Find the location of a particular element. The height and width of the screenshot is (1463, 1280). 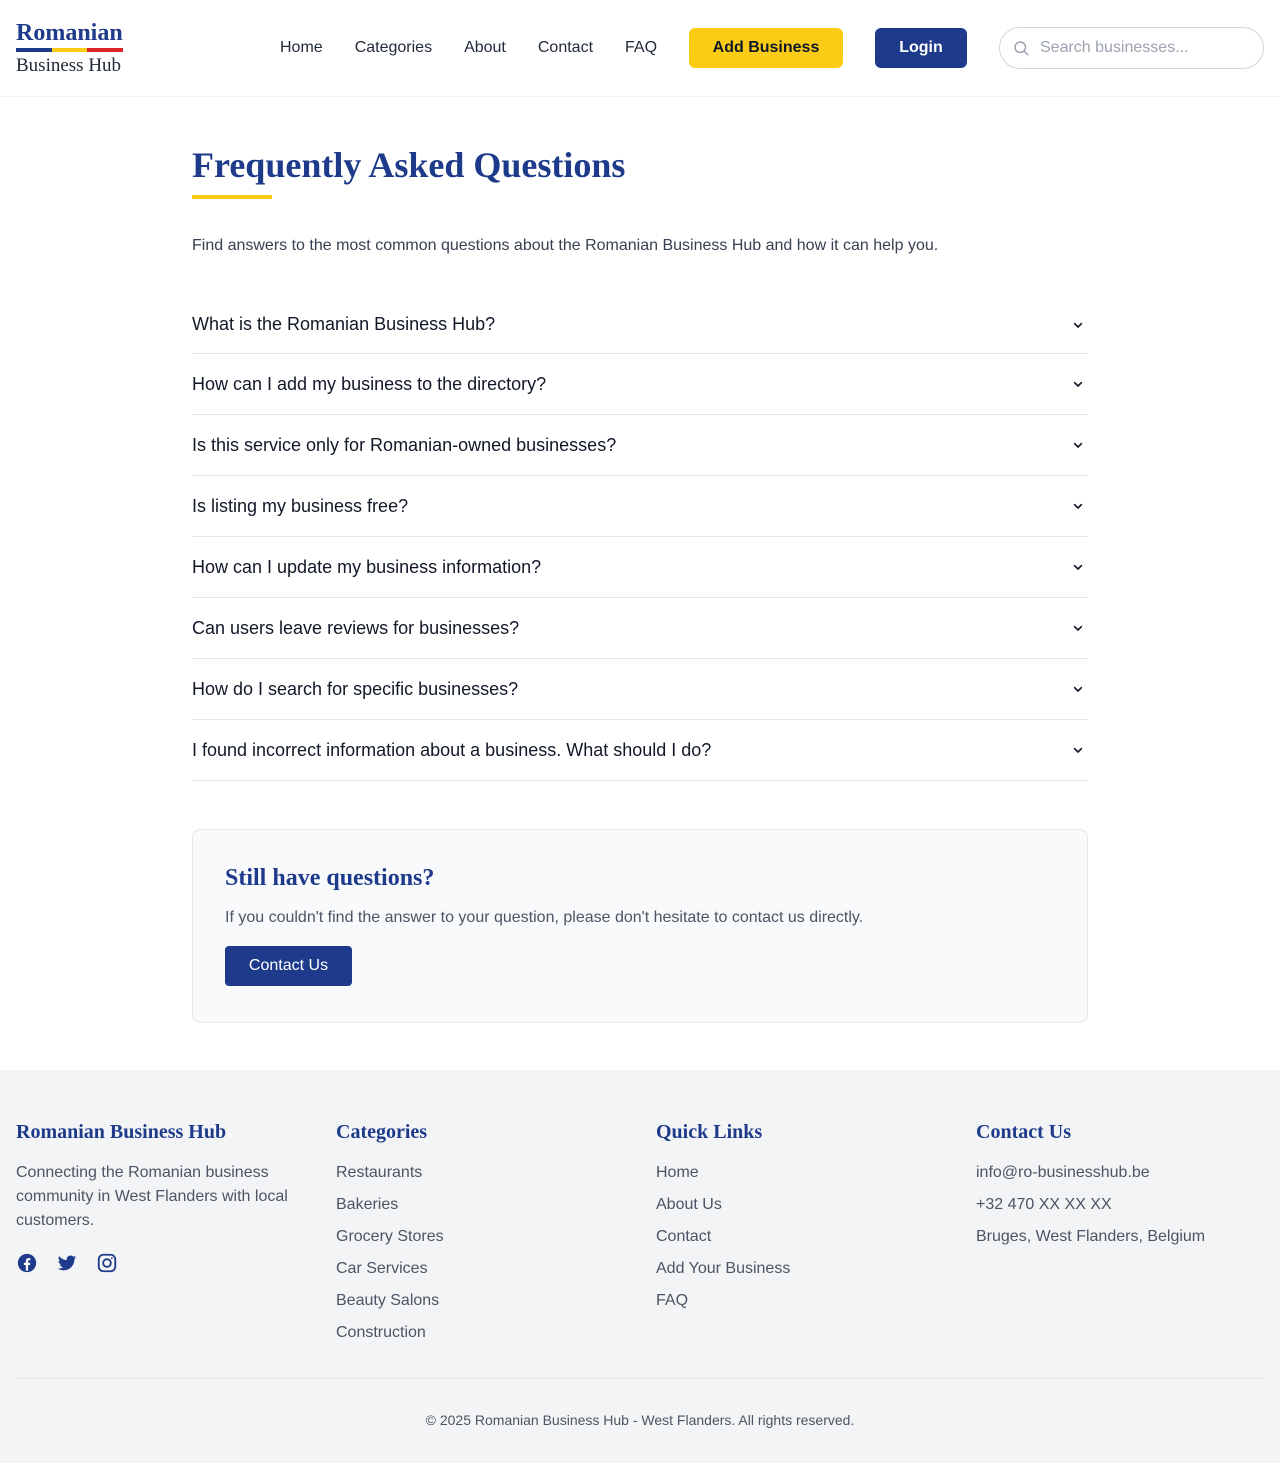

main-nav: Home Categories About Contact FAQ is located at coordinates (468, 48).